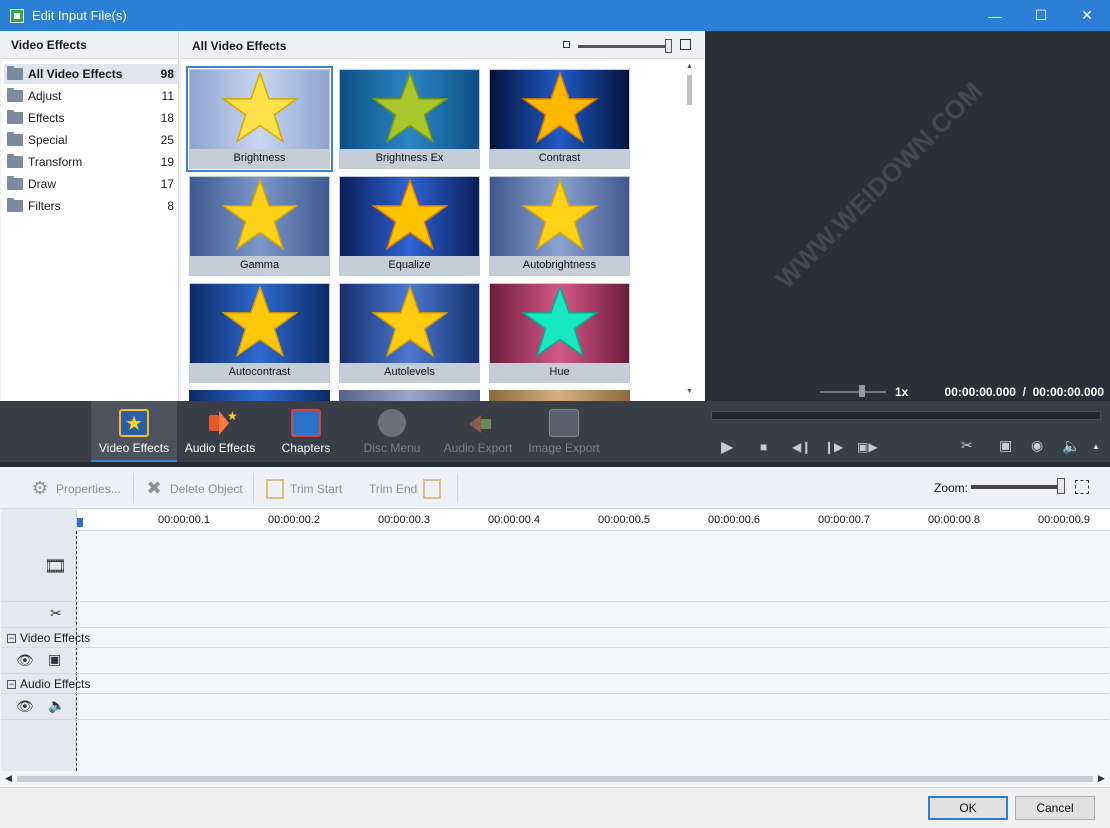 This screenshot has height=828, width=1110. What do you see at coordinates (668, 46) in the screenshot?
I see `thumbnail-size-slider-thumb` at bounding box center [668, 46].